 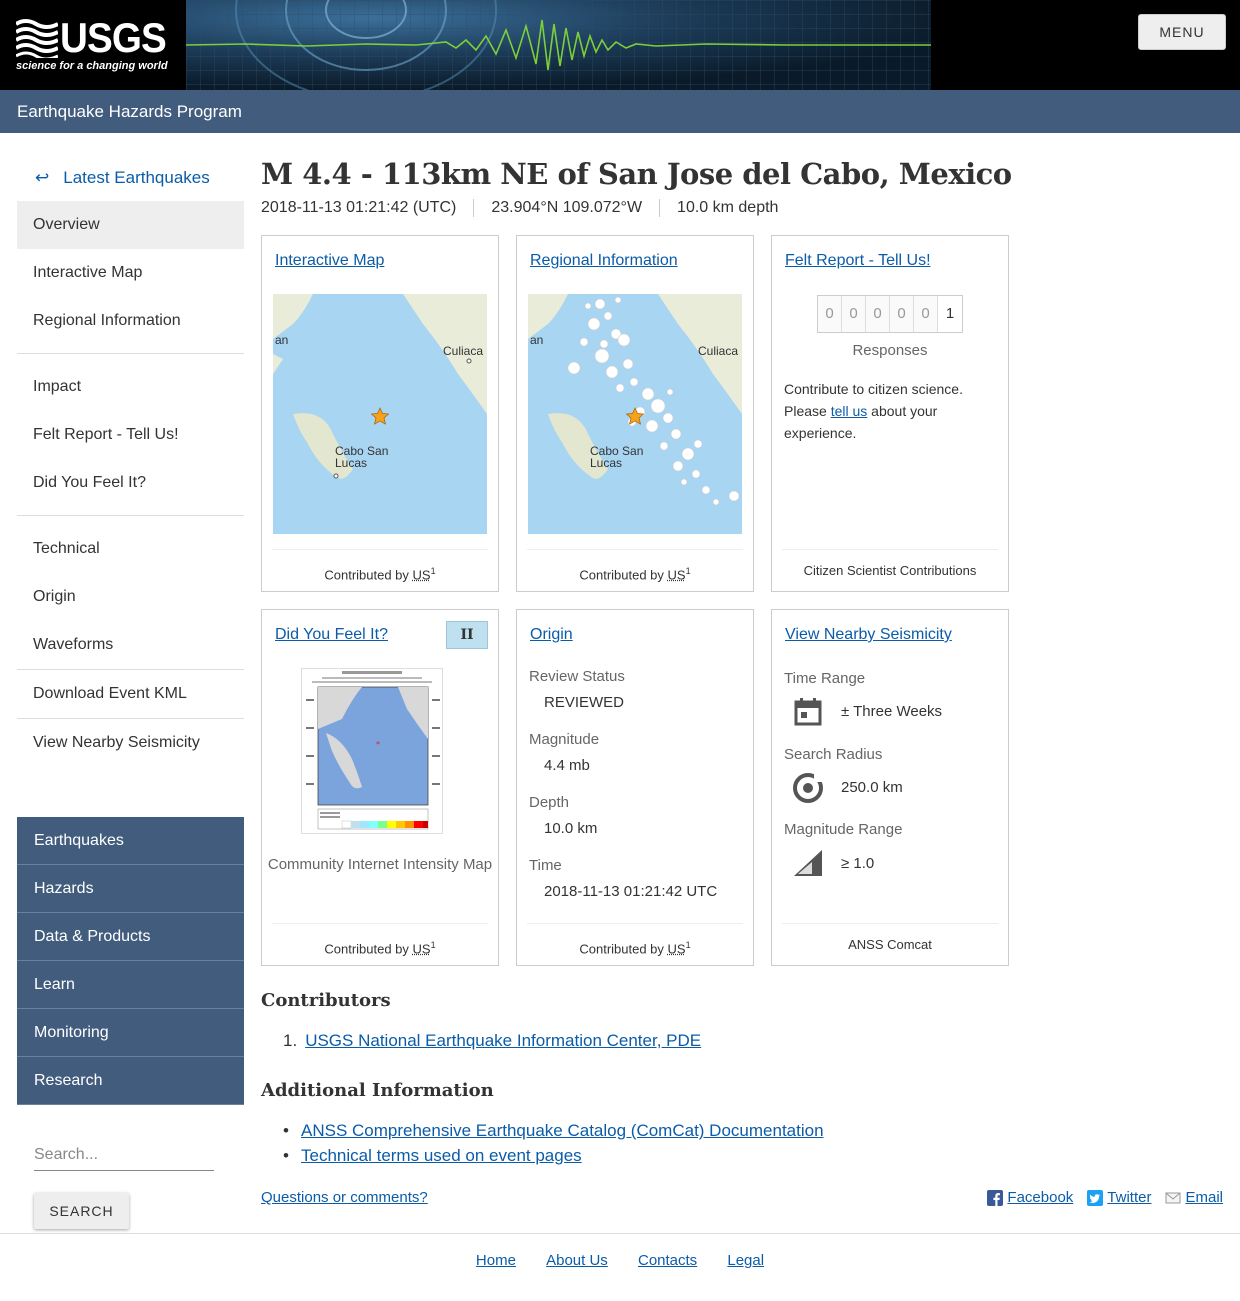 I want to click on site-nav-earthquakes: Earthquakes, so click(x=130, y=841).